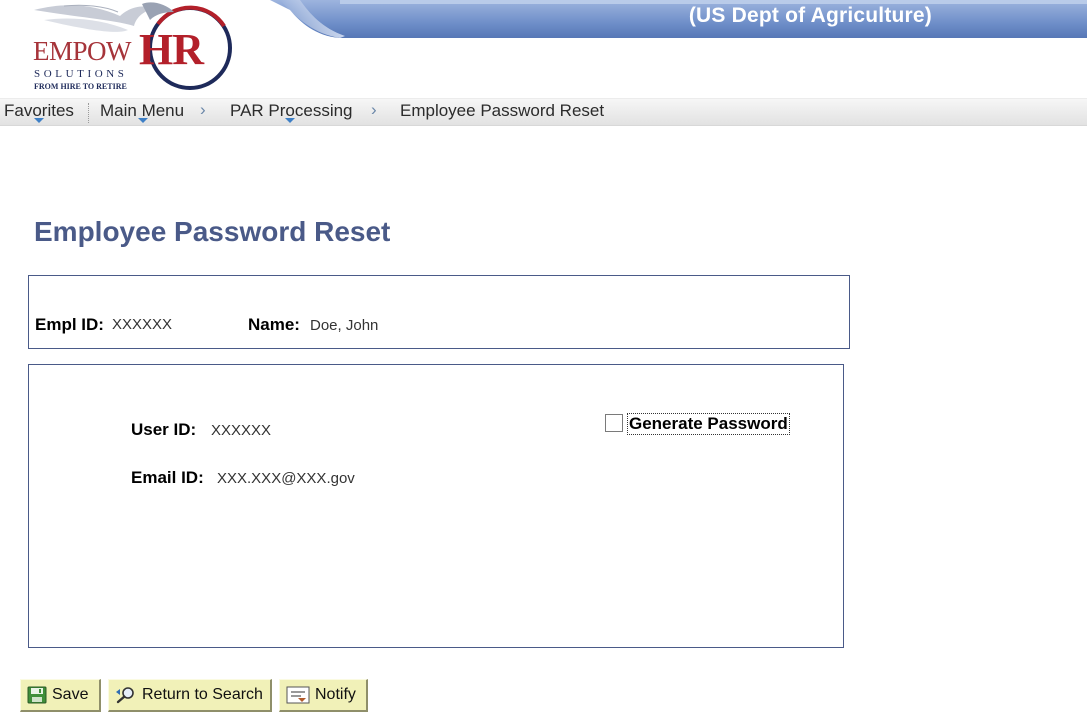  What do you see at coordinates (81, 74) in the screenshot?
I see `logo-solutions-text: SOLUTIONS` at bounding box center [81, 74].